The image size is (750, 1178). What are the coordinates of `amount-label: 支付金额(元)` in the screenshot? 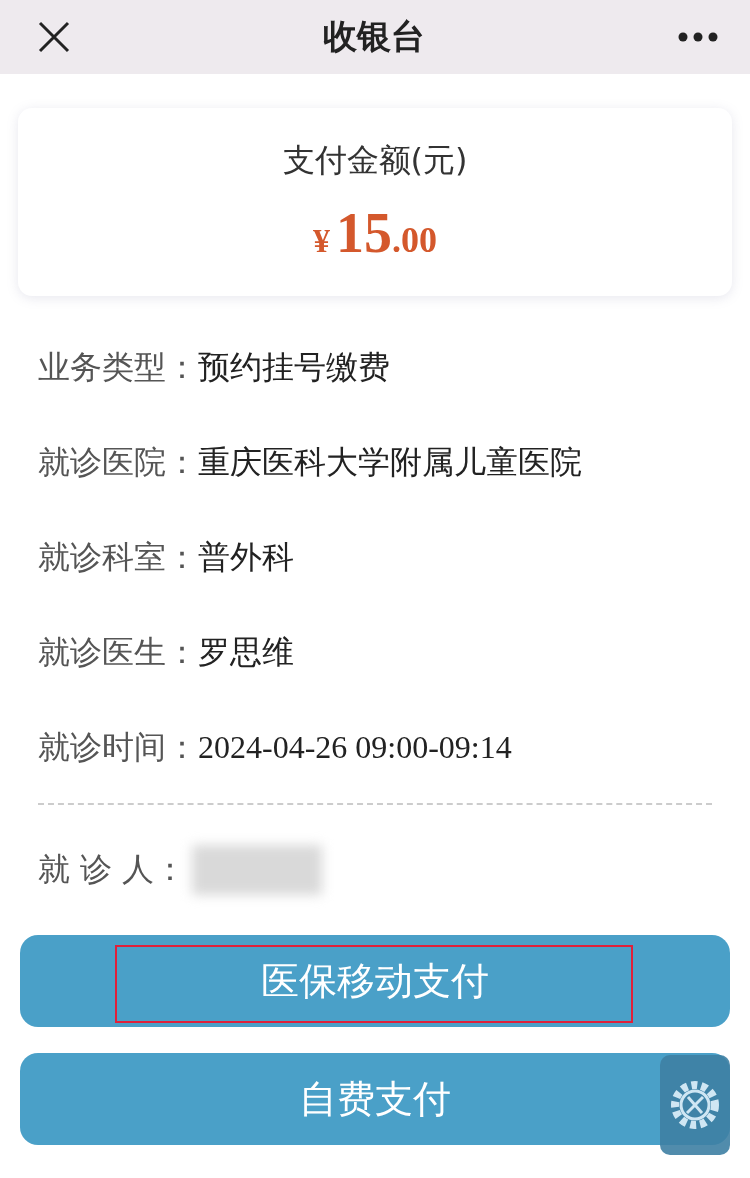 It's located at (375, 160).